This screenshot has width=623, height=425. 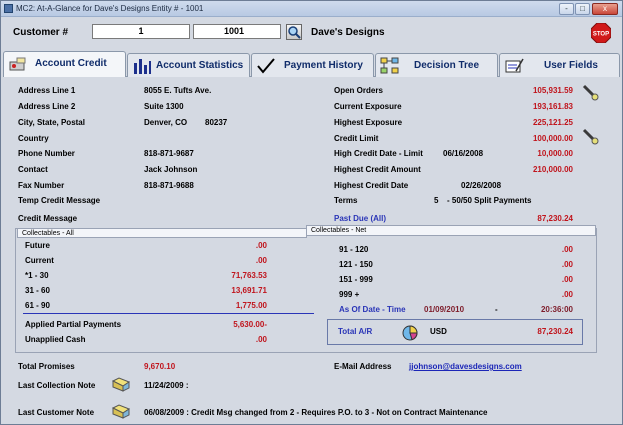 I want to click on total-ar-label: Total A/R, so click(x=355, y=331).